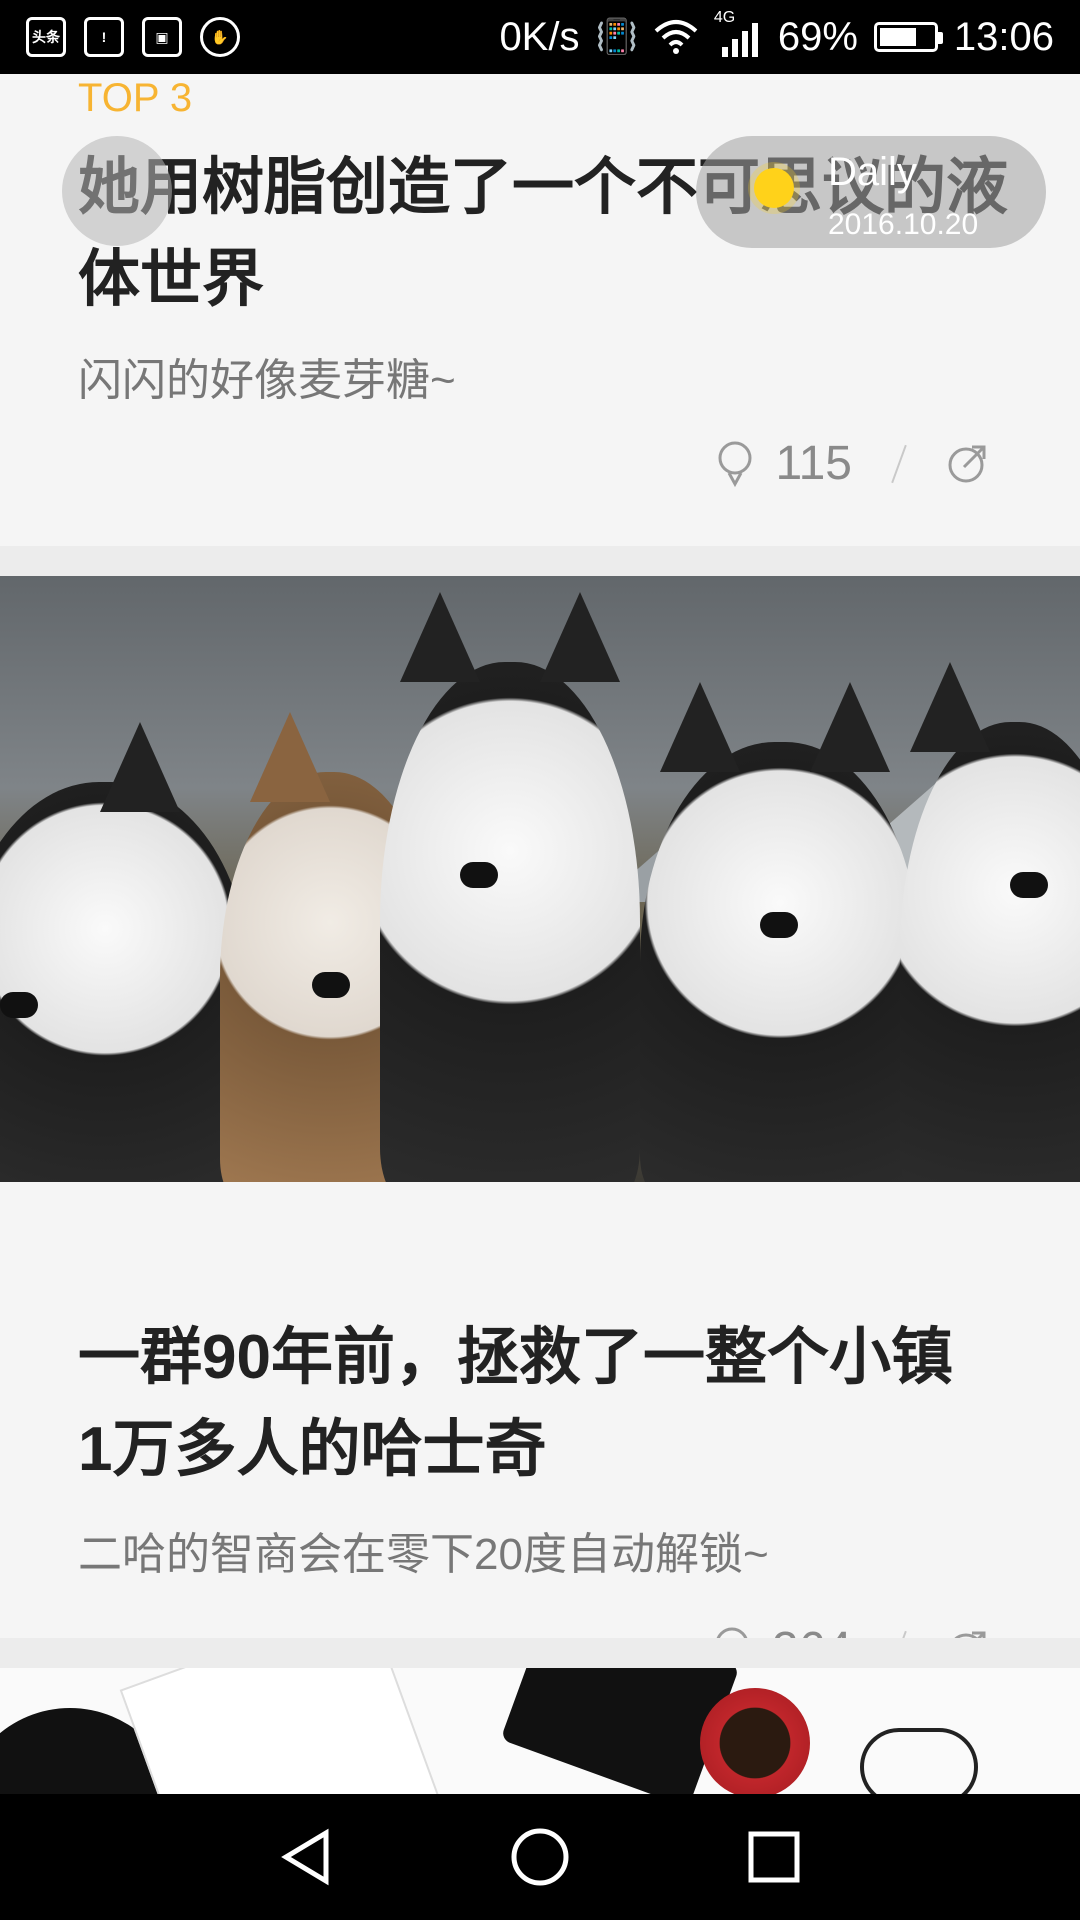 The width and height of the screenshot is (1080, 1920). I want to click on hand-icon: ✋, so click(220, 37).